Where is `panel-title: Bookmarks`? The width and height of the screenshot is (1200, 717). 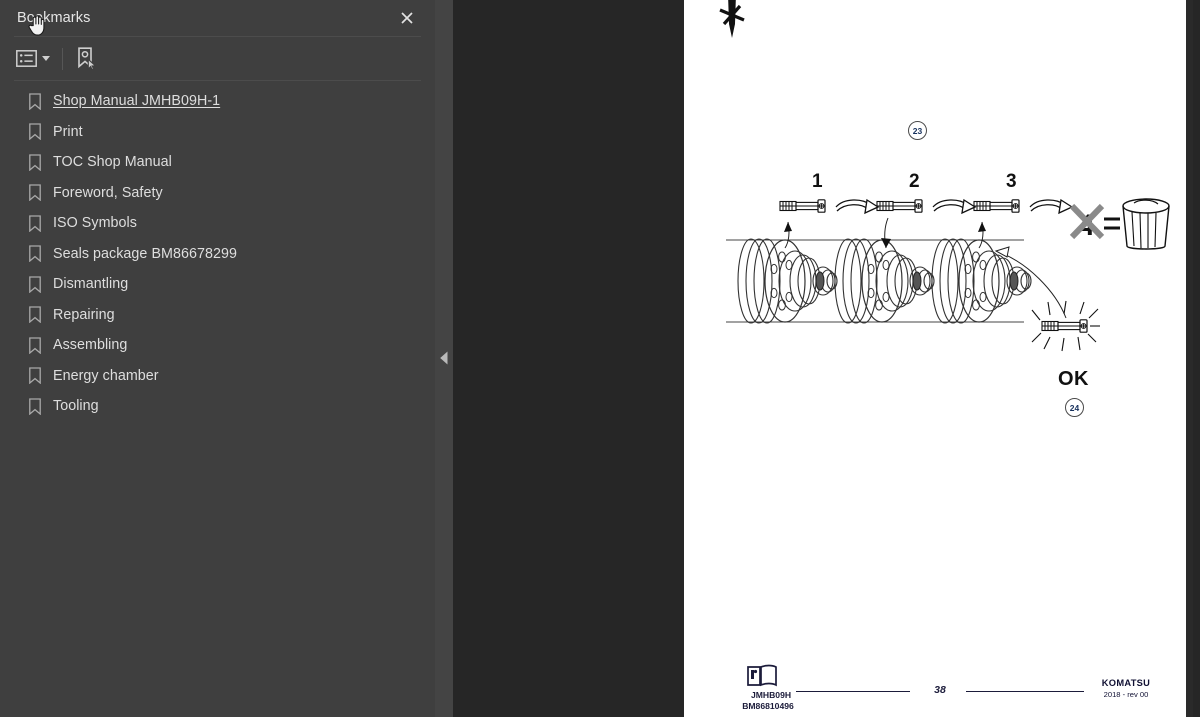 panel-title: Bookmarks is located at coordinates (54, 18).